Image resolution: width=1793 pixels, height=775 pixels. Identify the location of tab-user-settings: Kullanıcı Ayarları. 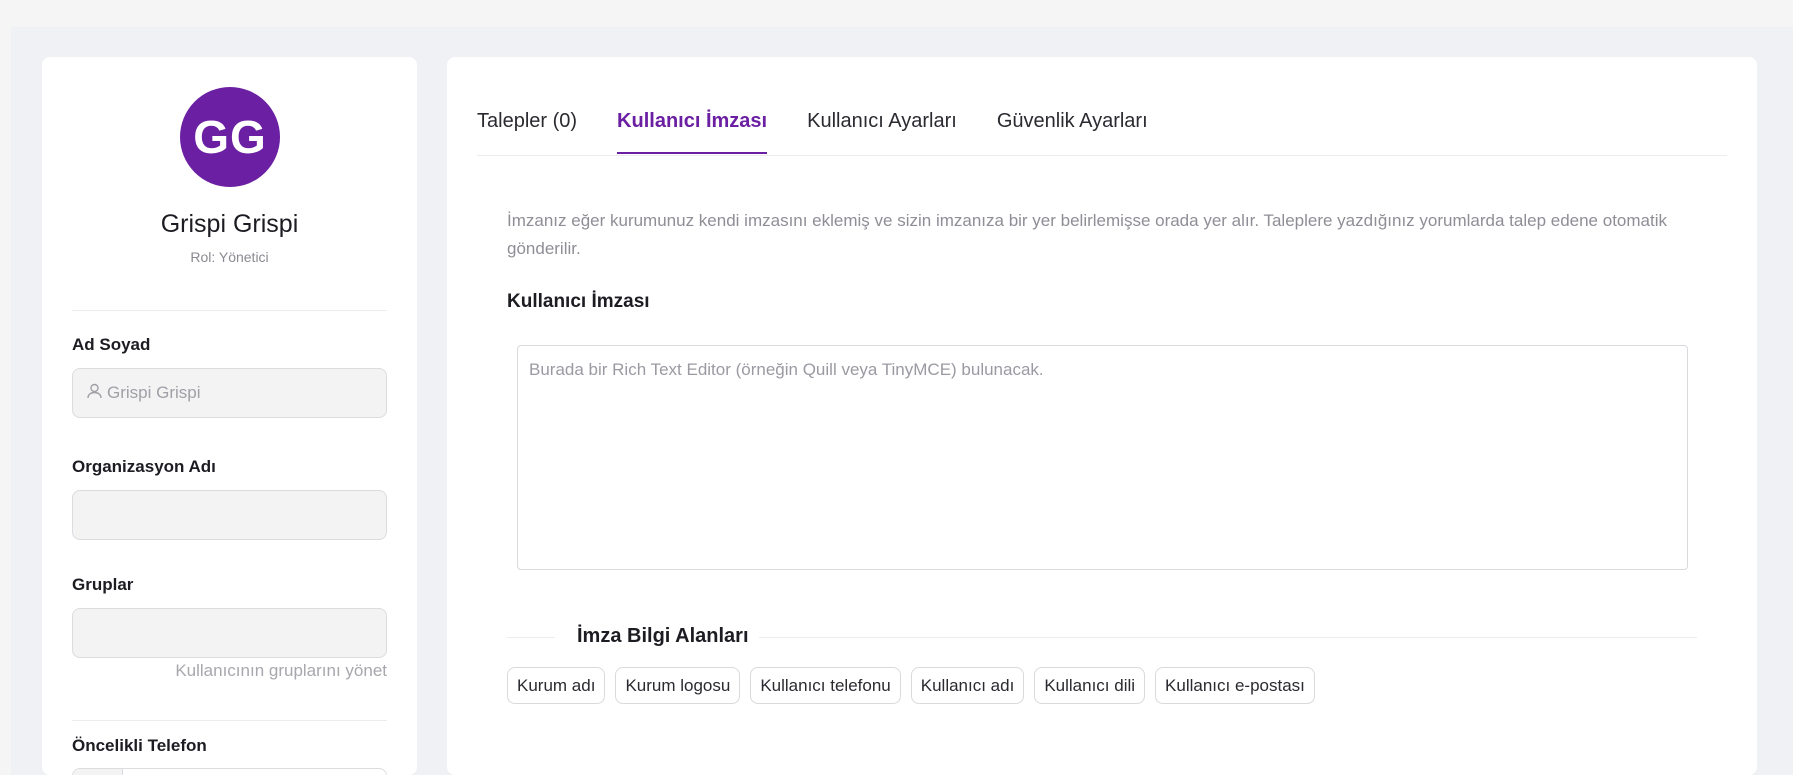
(882, 130).